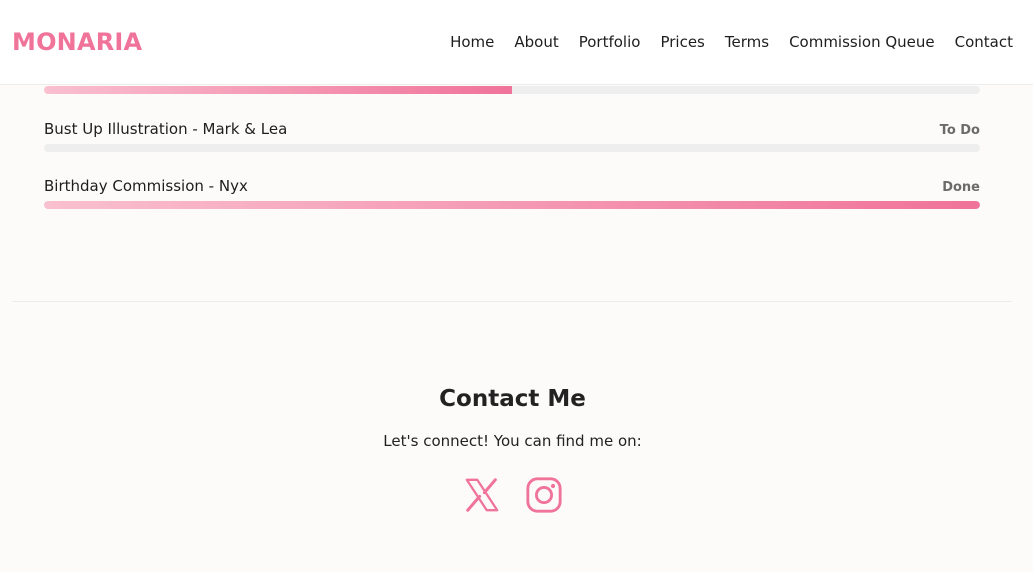 Image resolution: width=1033 pixels, height=572 pixels. Describe the element at coordinates (512, 301) in the screenshot. I see `section-divider` at that location.